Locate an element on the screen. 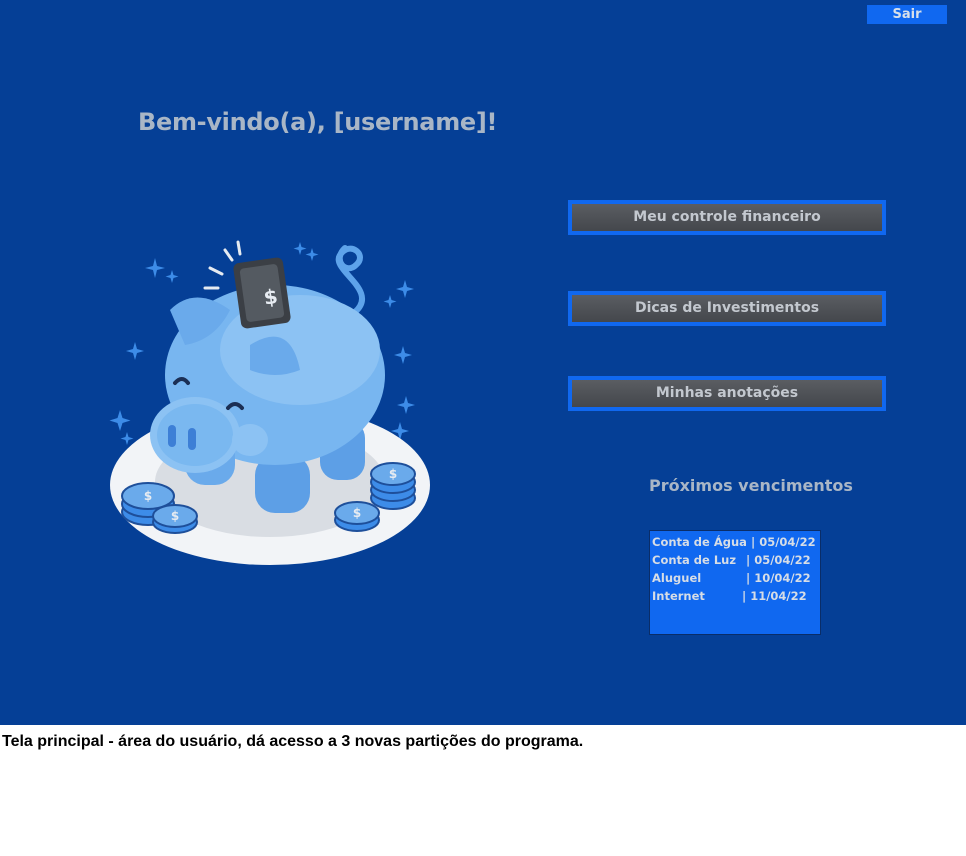 The image size is (966, 856). due-date: | 10/04/22 is located at coordinates (778, 578).